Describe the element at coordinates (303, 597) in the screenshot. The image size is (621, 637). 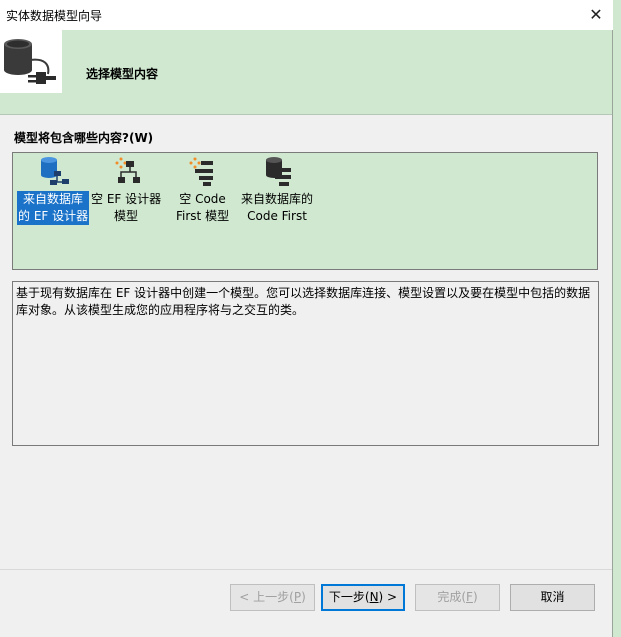
I see `prev-label-post: )` at that location.